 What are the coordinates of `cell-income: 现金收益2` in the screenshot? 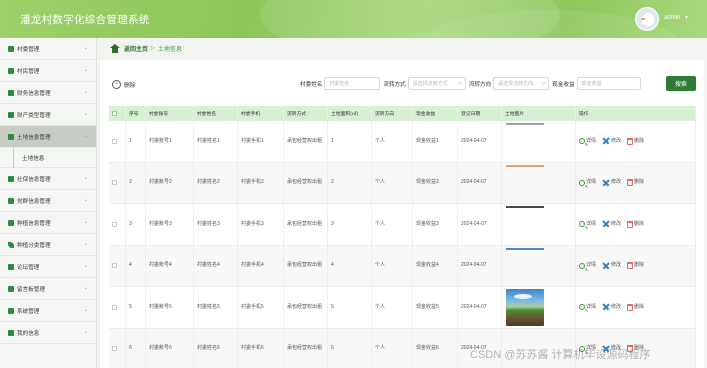 It's located at (435, 182).